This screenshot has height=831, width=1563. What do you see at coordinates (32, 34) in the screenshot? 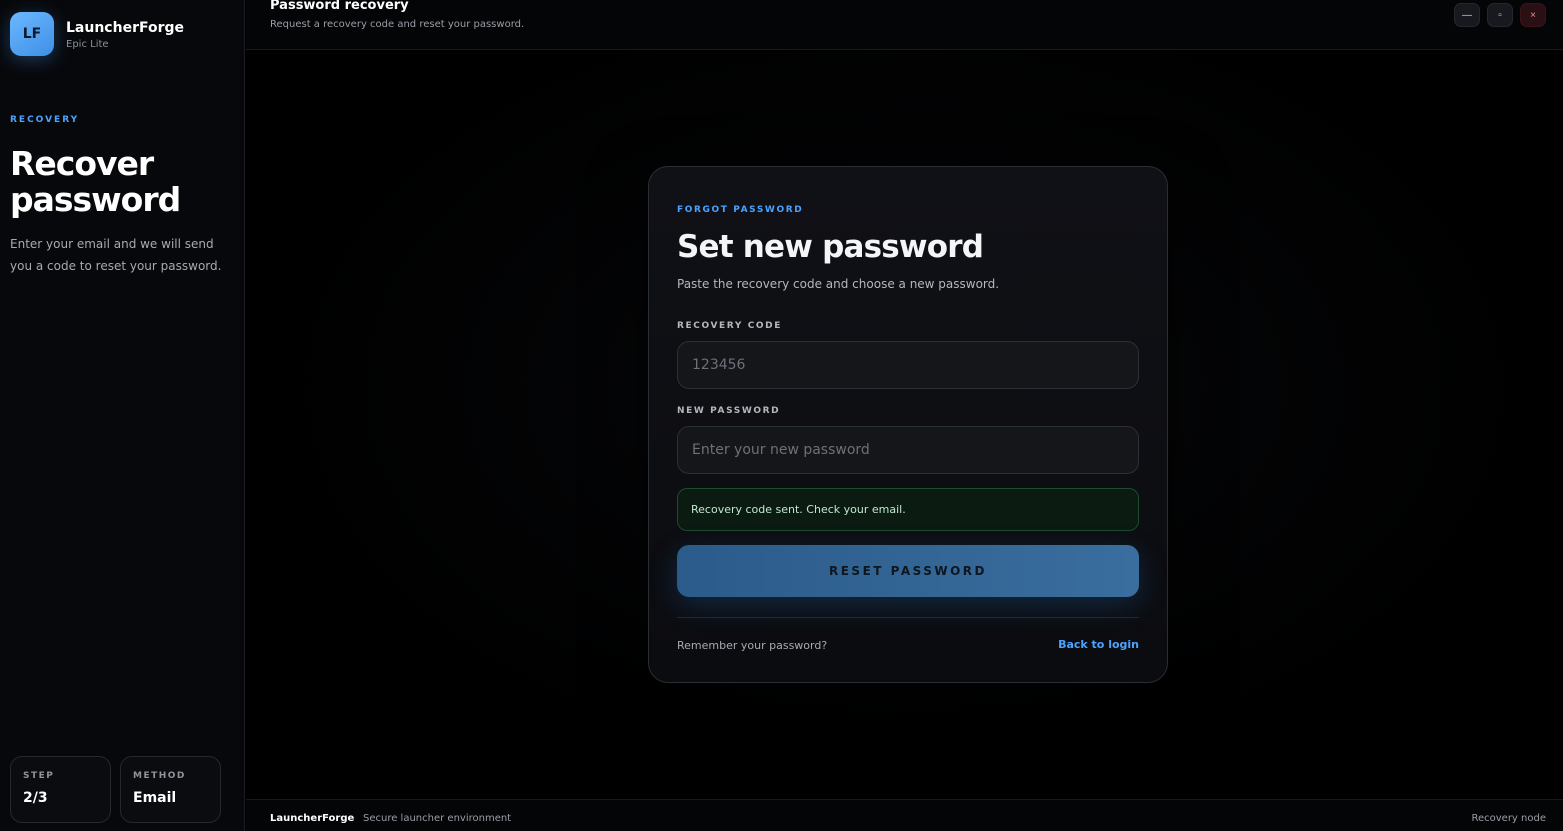
I see `app-logo: LF` at bounding box center [32, 34].